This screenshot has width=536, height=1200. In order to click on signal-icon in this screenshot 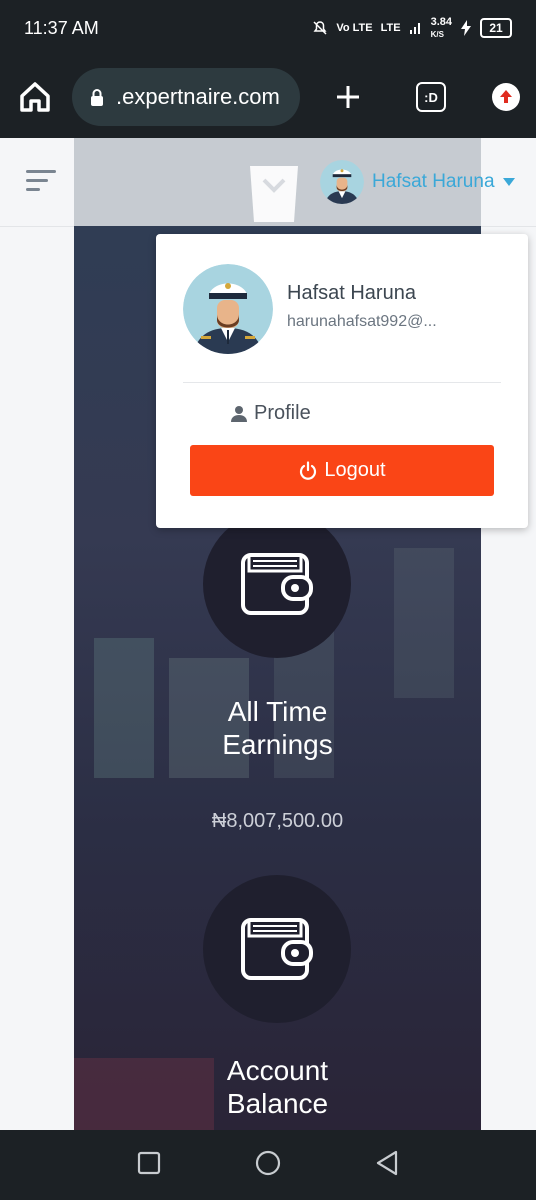, I will do `click(414, 28)`.